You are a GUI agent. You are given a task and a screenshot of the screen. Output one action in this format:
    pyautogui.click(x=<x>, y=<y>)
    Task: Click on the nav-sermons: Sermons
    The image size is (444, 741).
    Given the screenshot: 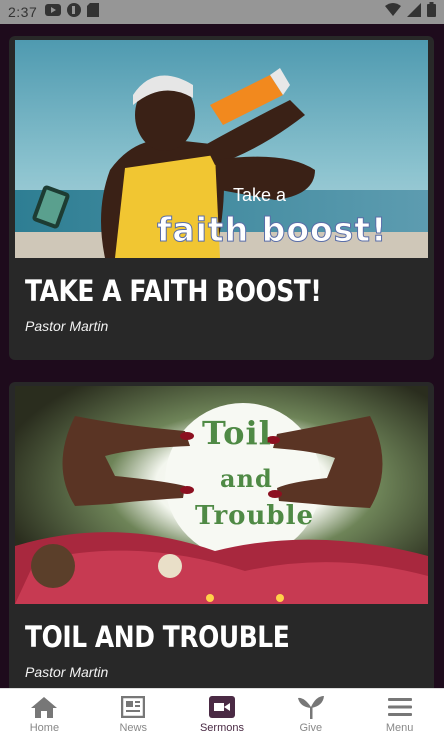 What is the action you would take?
    pyautogui.click(x=222, y=715)
    